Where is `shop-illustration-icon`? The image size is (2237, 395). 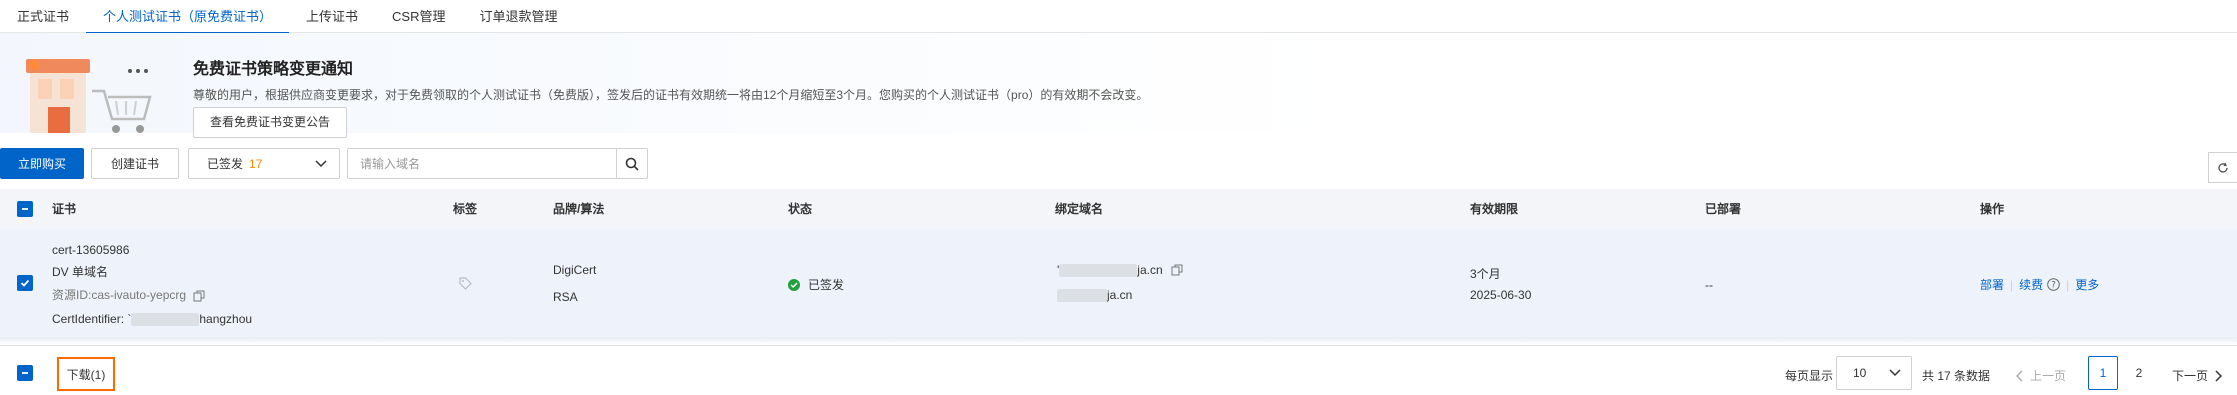 shop-illustration-icon is located at coordinates (89, 96).